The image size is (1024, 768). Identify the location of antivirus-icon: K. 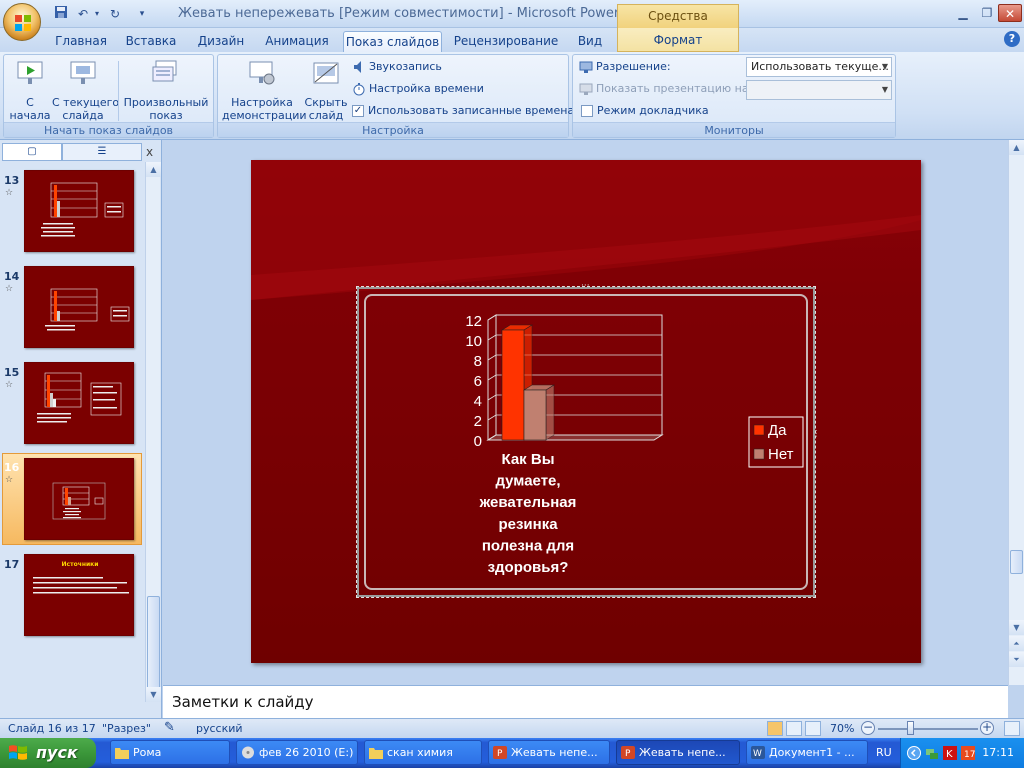
(950, 753).